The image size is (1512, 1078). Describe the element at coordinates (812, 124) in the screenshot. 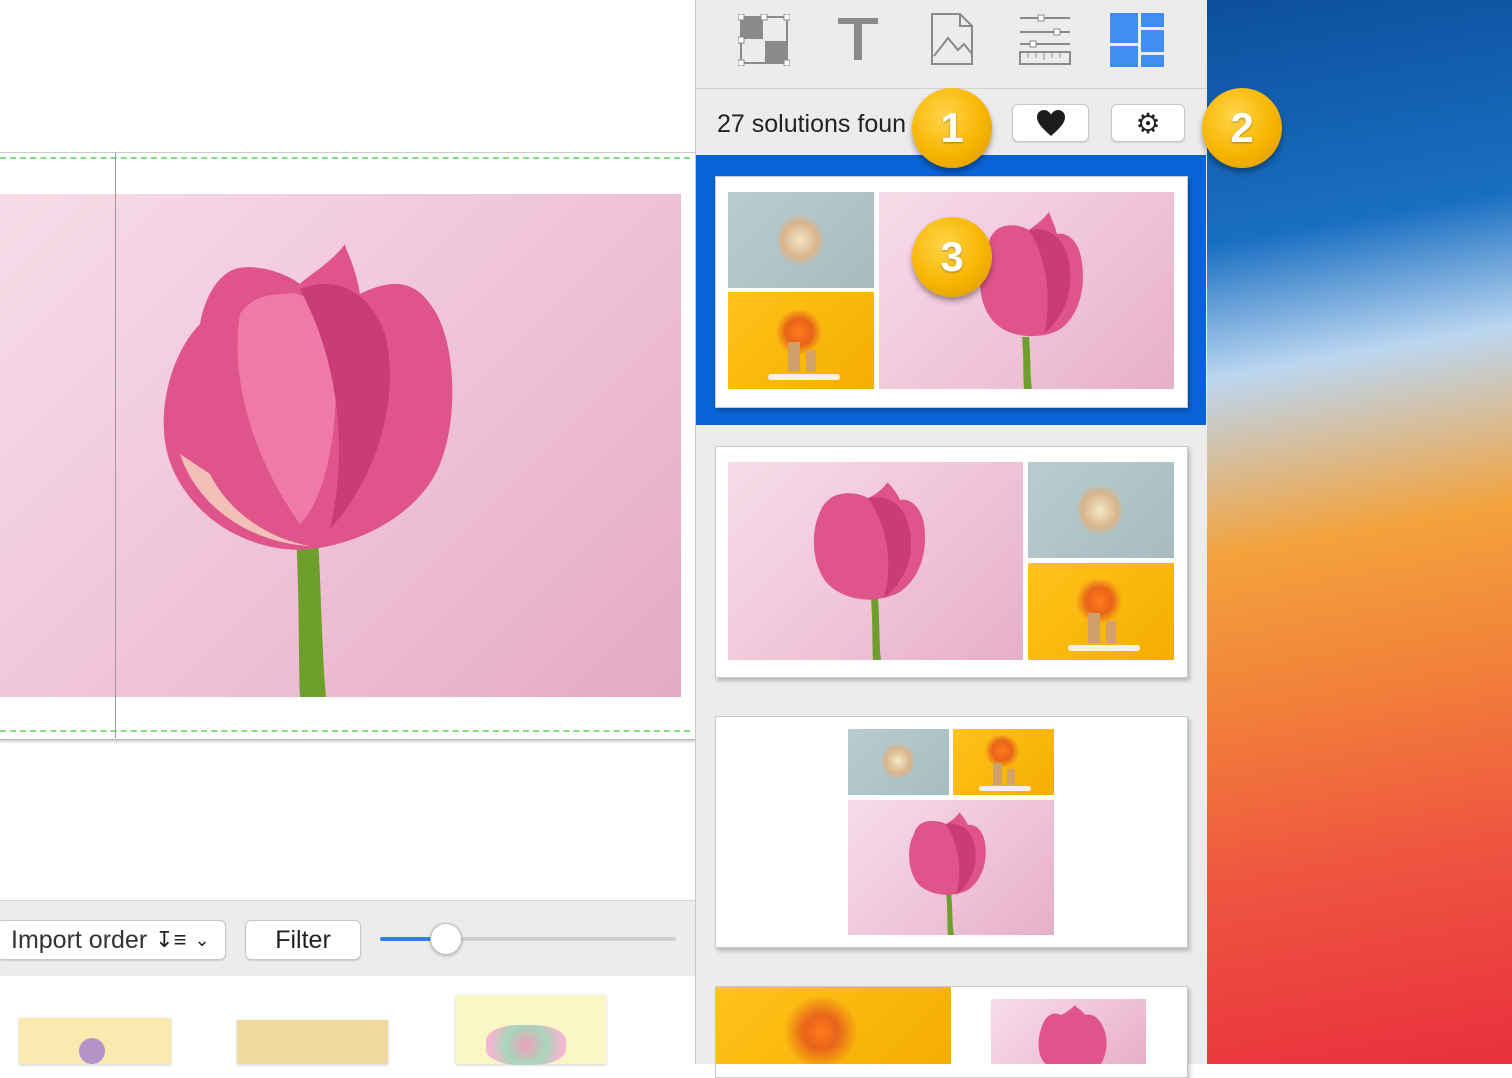

I see `solutions-count-text: 27 solutions foun` at that location.